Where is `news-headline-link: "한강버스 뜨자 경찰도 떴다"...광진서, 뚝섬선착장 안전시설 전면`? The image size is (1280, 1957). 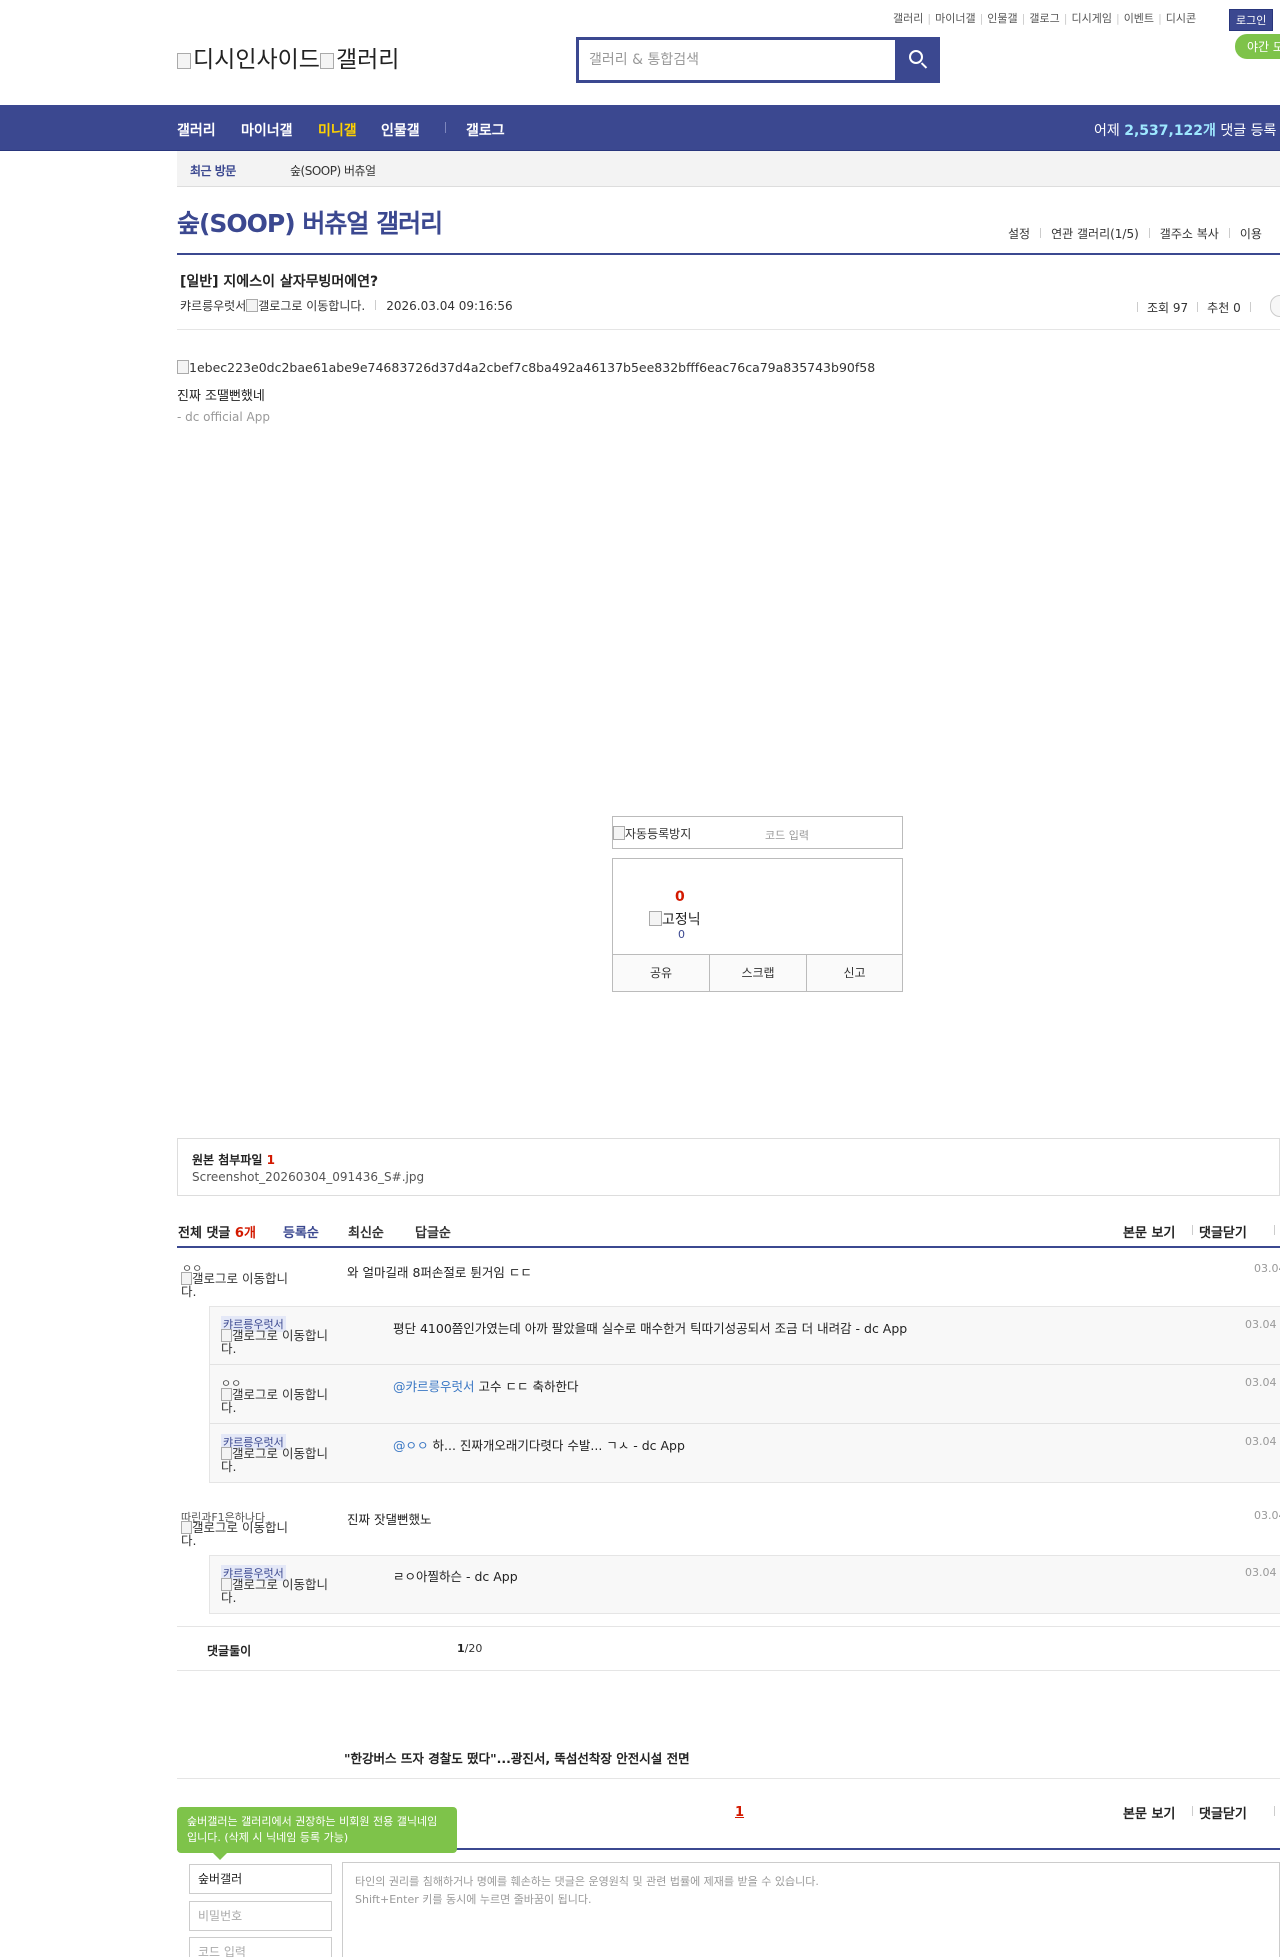
news-headline-link: "한강버스 뜨자 경찰도 떴다"...광진서, 뚝섬선착장 안전시설 전면 is located at coordinates (517, 1757).